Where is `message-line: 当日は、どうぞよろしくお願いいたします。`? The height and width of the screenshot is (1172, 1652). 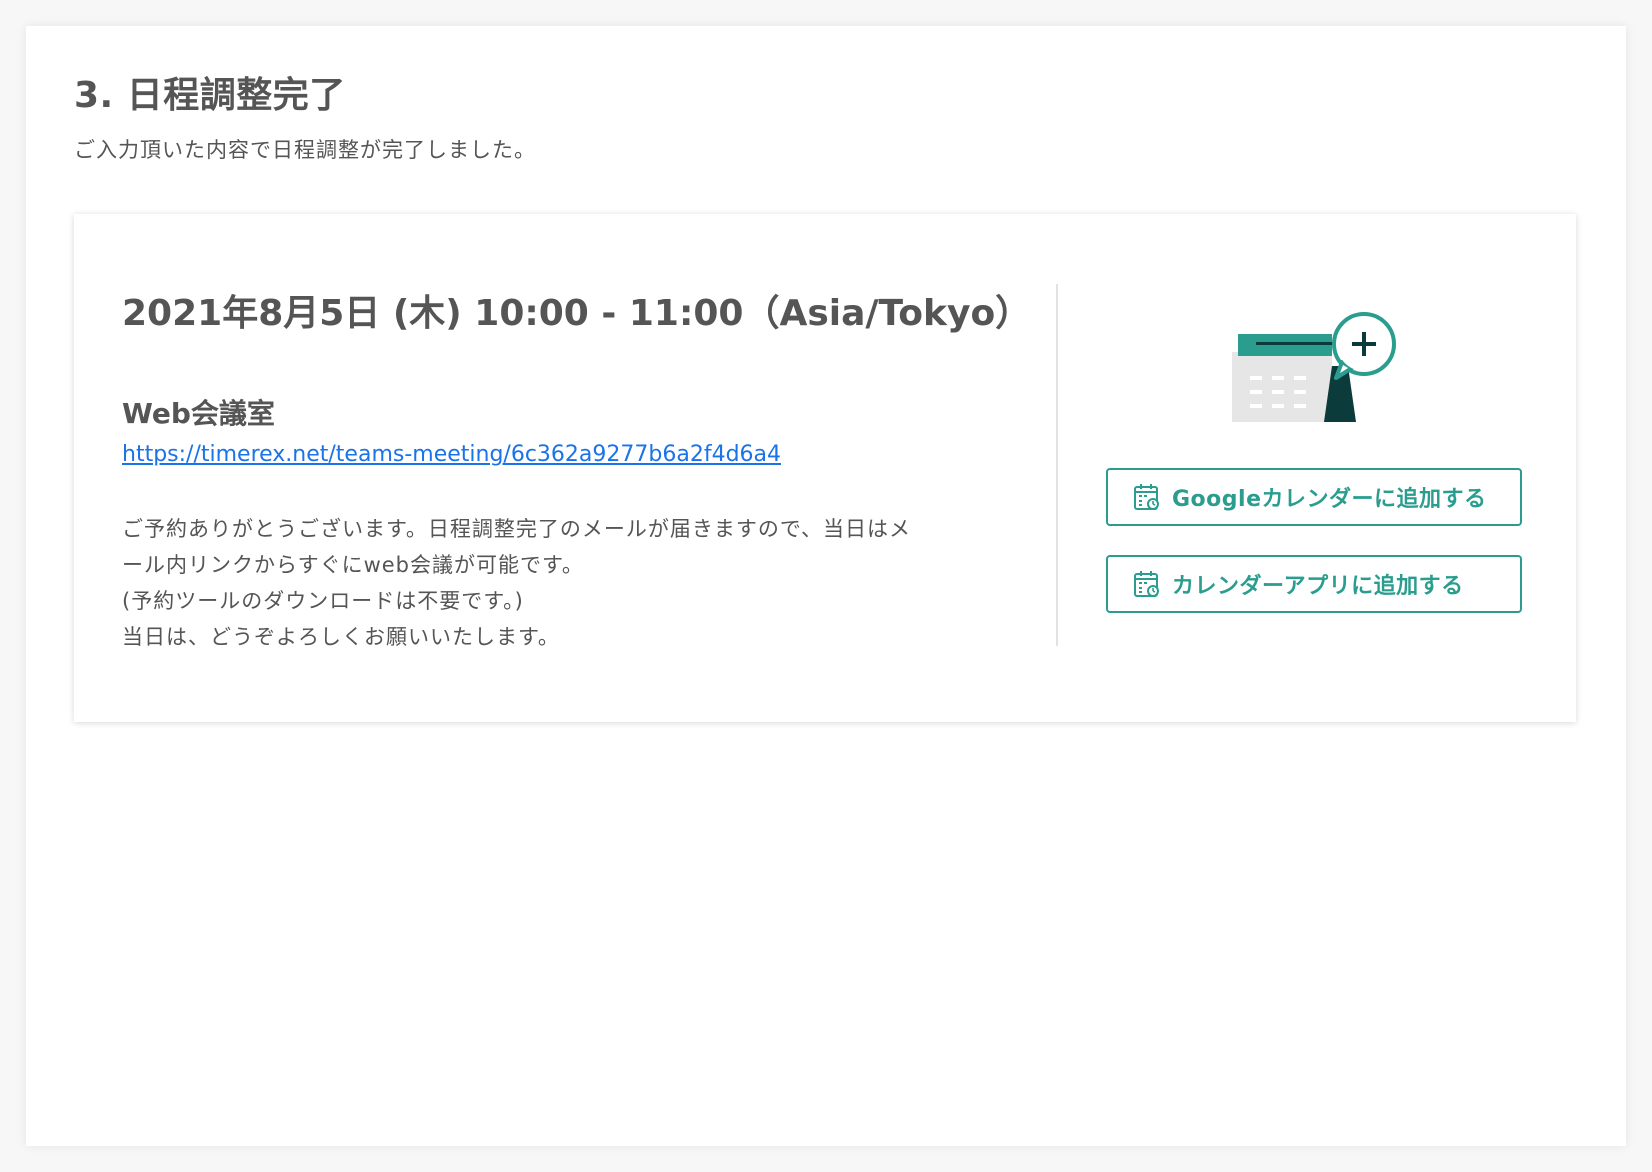
message-line: 当日は、どうぞよろしくお願いいたします。 is located at coordinates (341, 637).